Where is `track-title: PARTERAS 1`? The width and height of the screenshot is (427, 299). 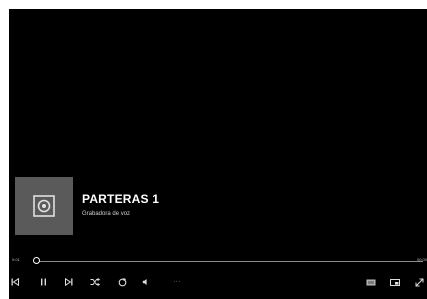
track-title: PARTERAS 1 is located at coordinates (121, 199).